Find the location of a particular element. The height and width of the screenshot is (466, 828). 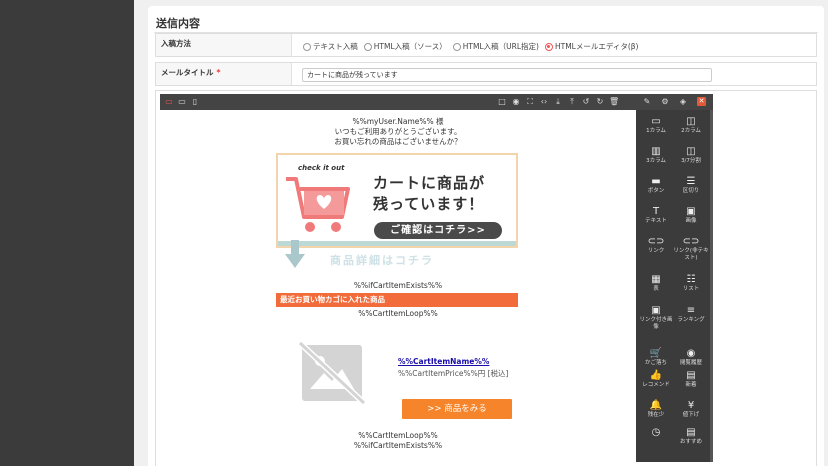

layers-icon: ◈ is located at coordinates (683, 102).